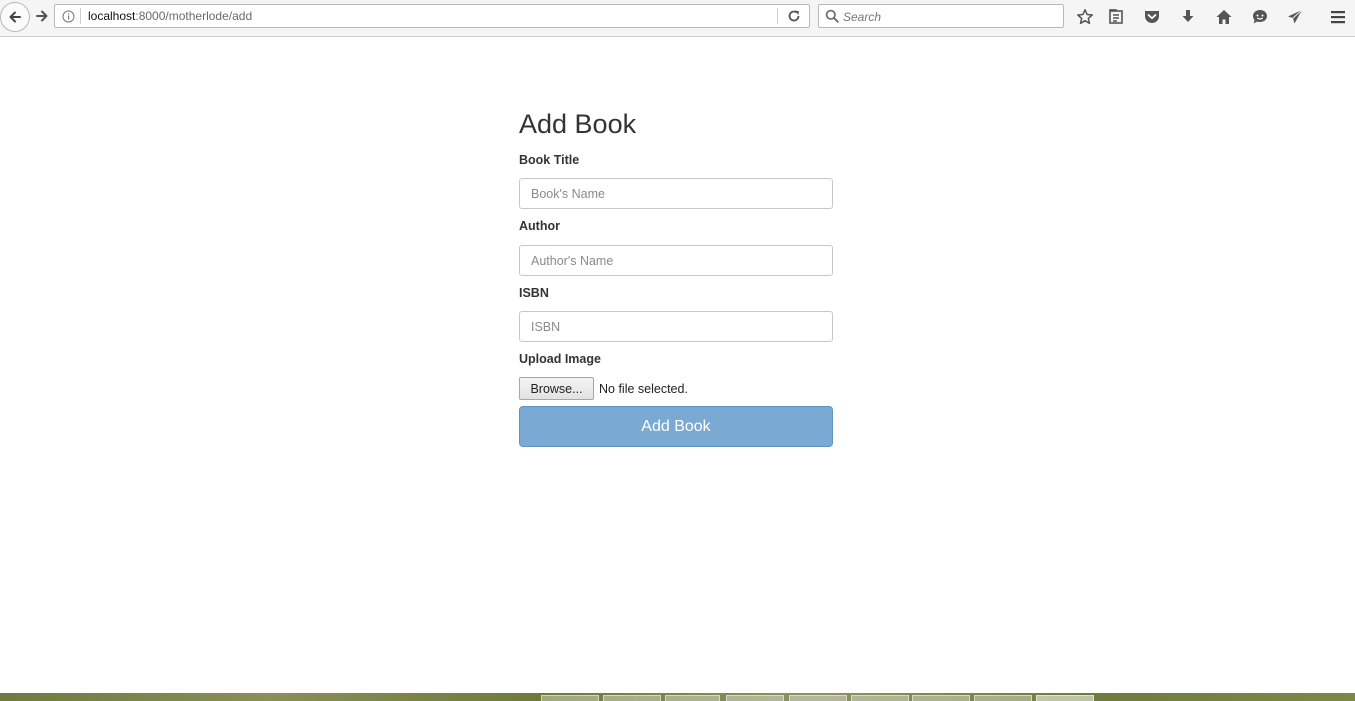  What do you see at coordinates (1152, 17) in the screenshot?
I see `pocket-icon` at bounding box center [1152, 17].